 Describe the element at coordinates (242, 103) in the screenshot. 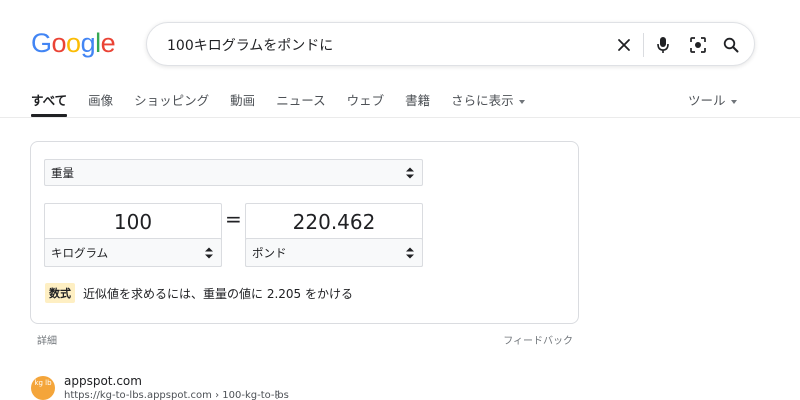

I see `tab-videos: 動画` at that location.